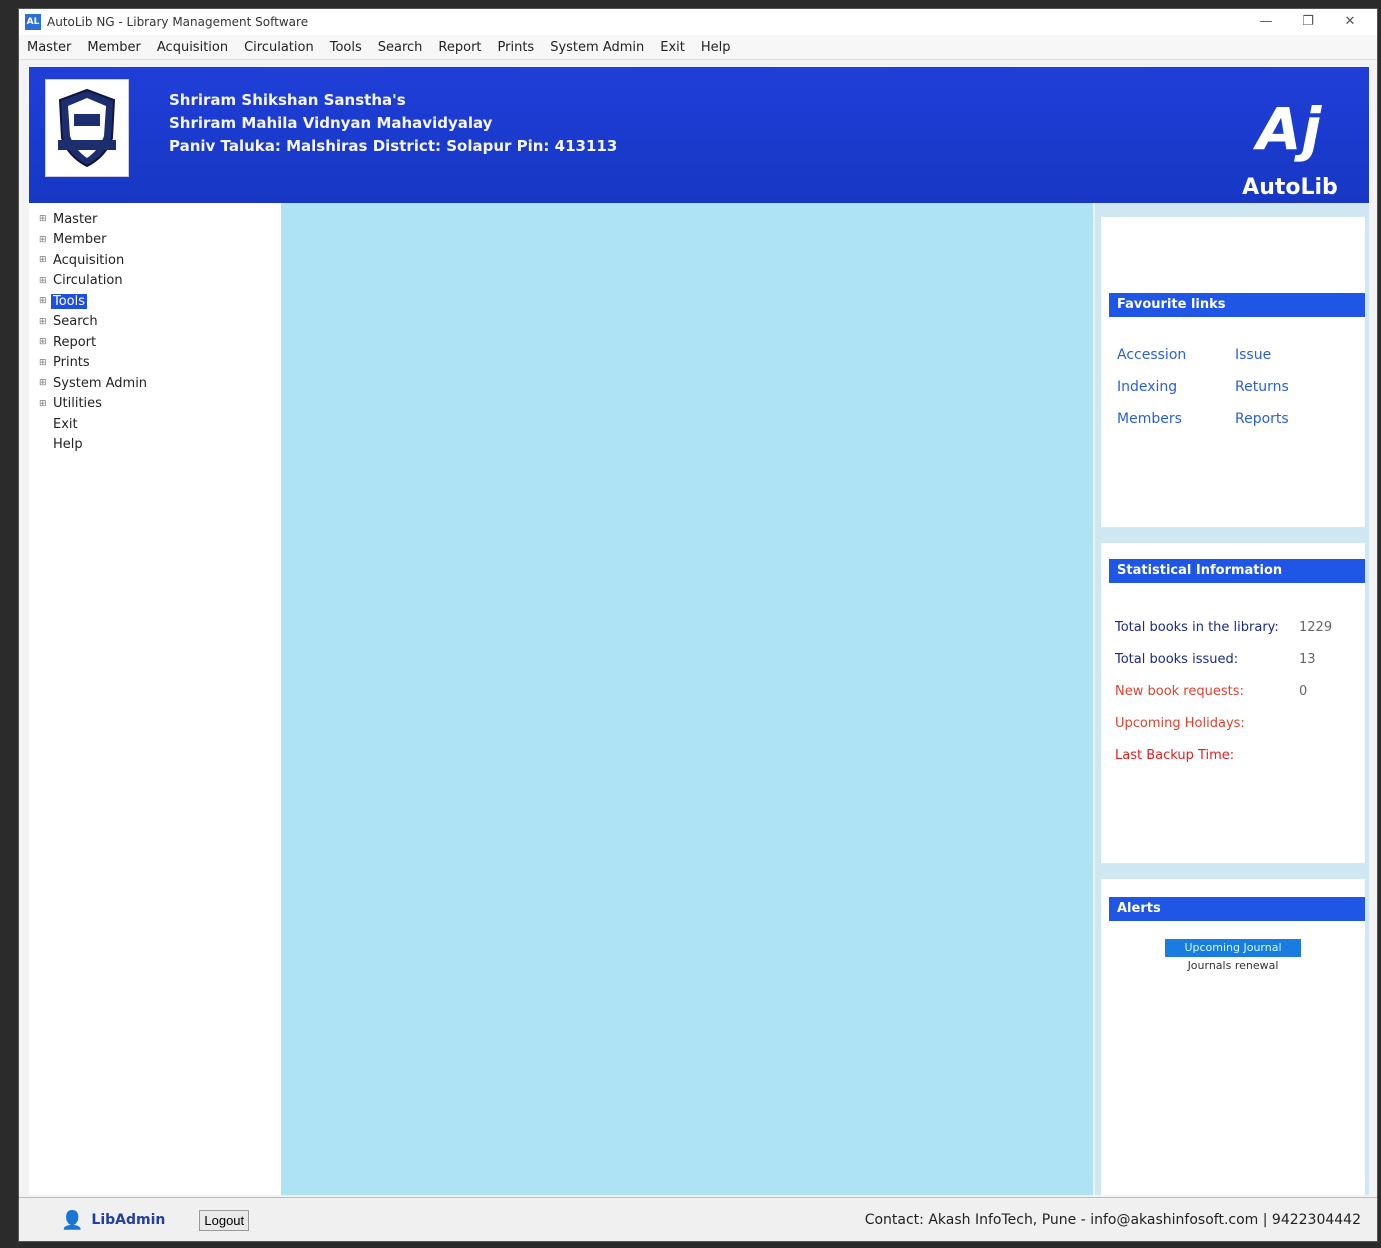  I want to click on favourite-link-returns: Returns, so click(1290, 387).